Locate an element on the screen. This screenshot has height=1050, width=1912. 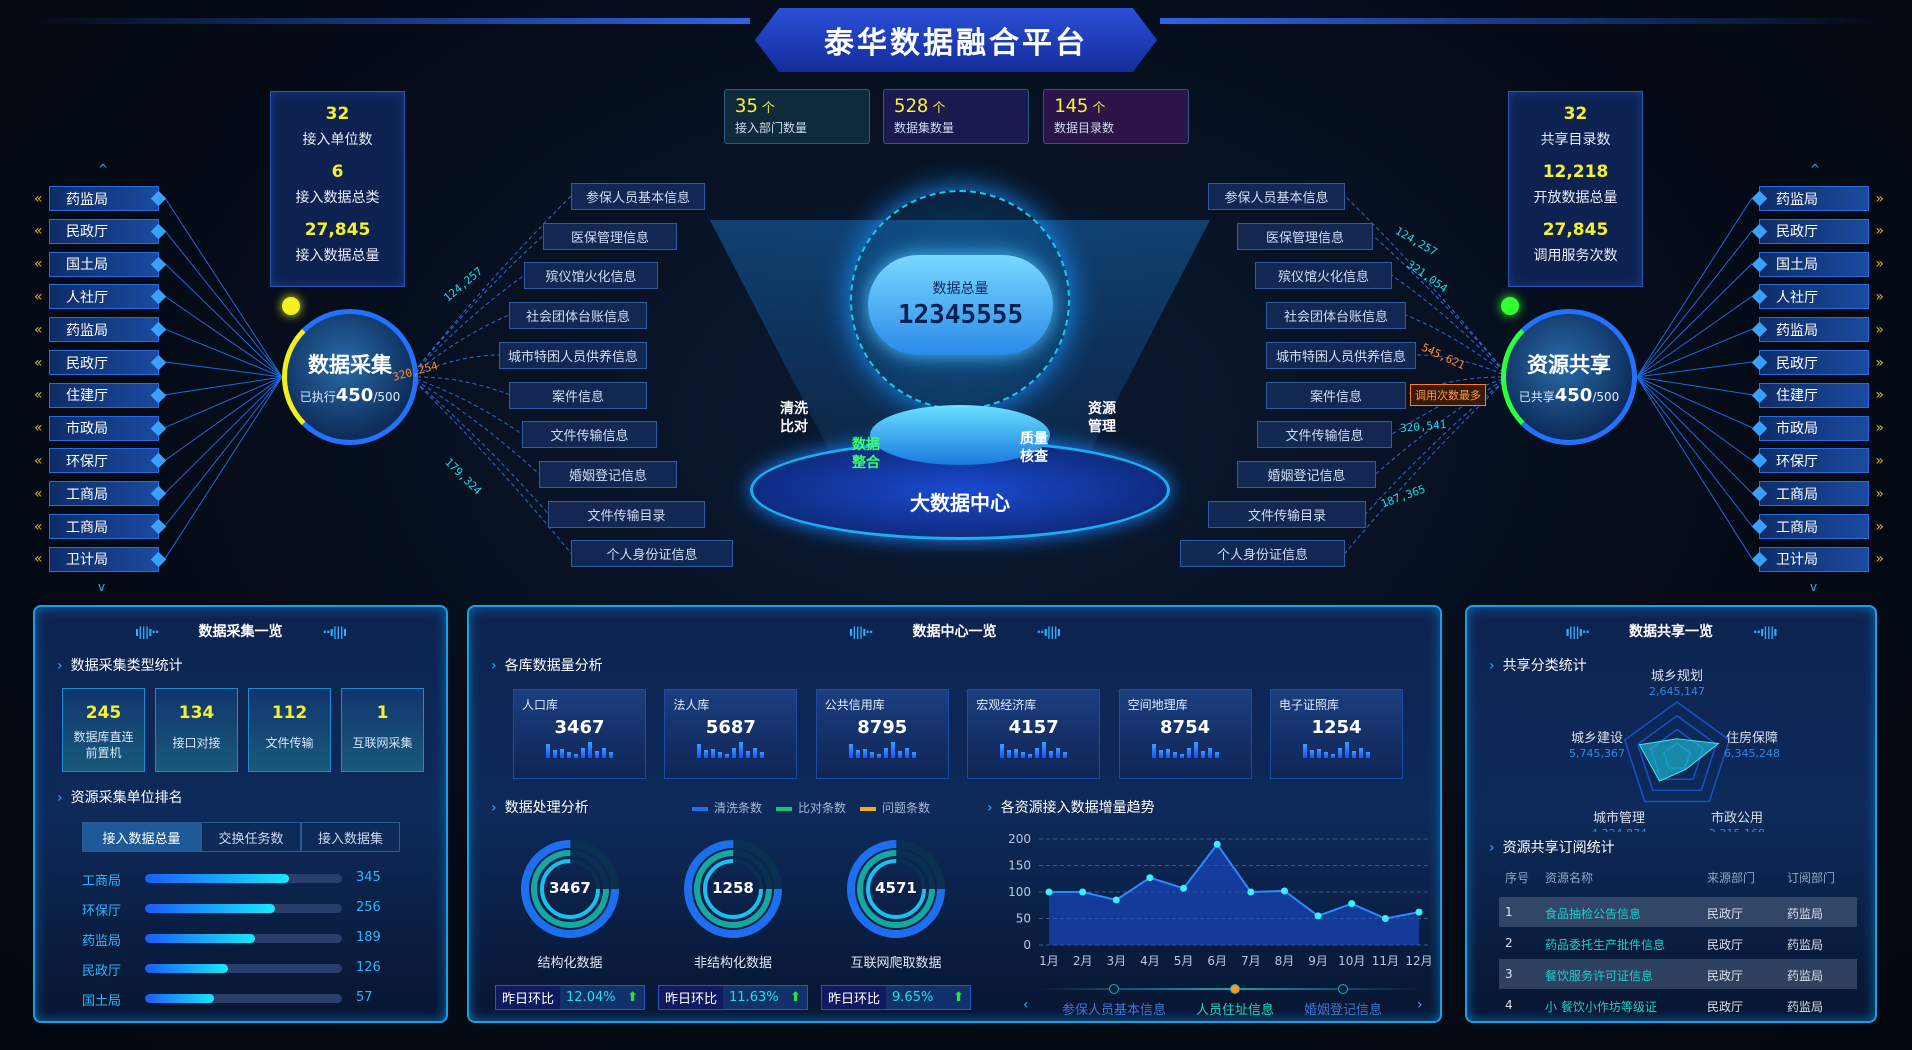
arrow-icon: › is located at coordinates (60, 798).